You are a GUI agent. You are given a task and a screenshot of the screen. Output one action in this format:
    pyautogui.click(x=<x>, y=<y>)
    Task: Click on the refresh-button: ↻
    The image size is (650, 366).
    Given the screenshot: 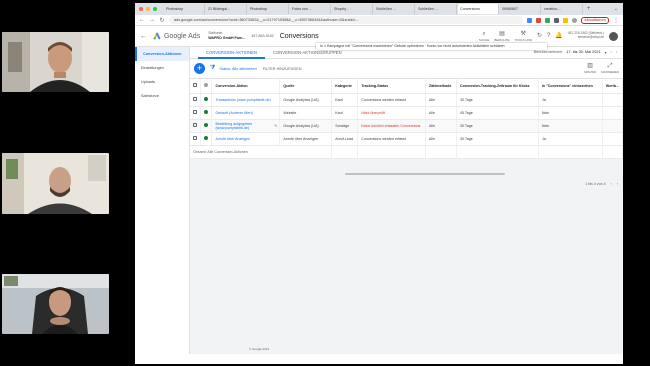 What is the action you would take?
    pyautogui.click(x=539, y=36)
    